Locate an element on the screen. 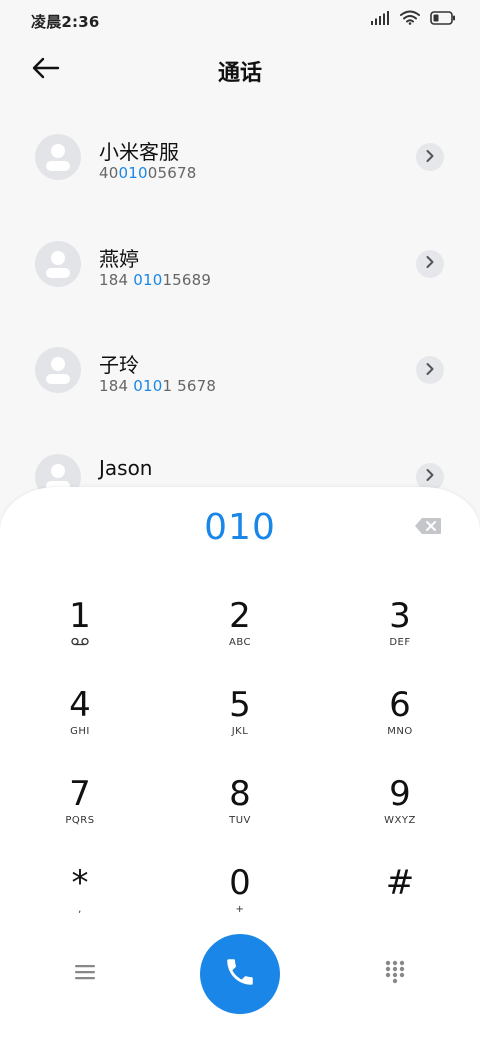  menu-button is located at coordinates (85, 974).